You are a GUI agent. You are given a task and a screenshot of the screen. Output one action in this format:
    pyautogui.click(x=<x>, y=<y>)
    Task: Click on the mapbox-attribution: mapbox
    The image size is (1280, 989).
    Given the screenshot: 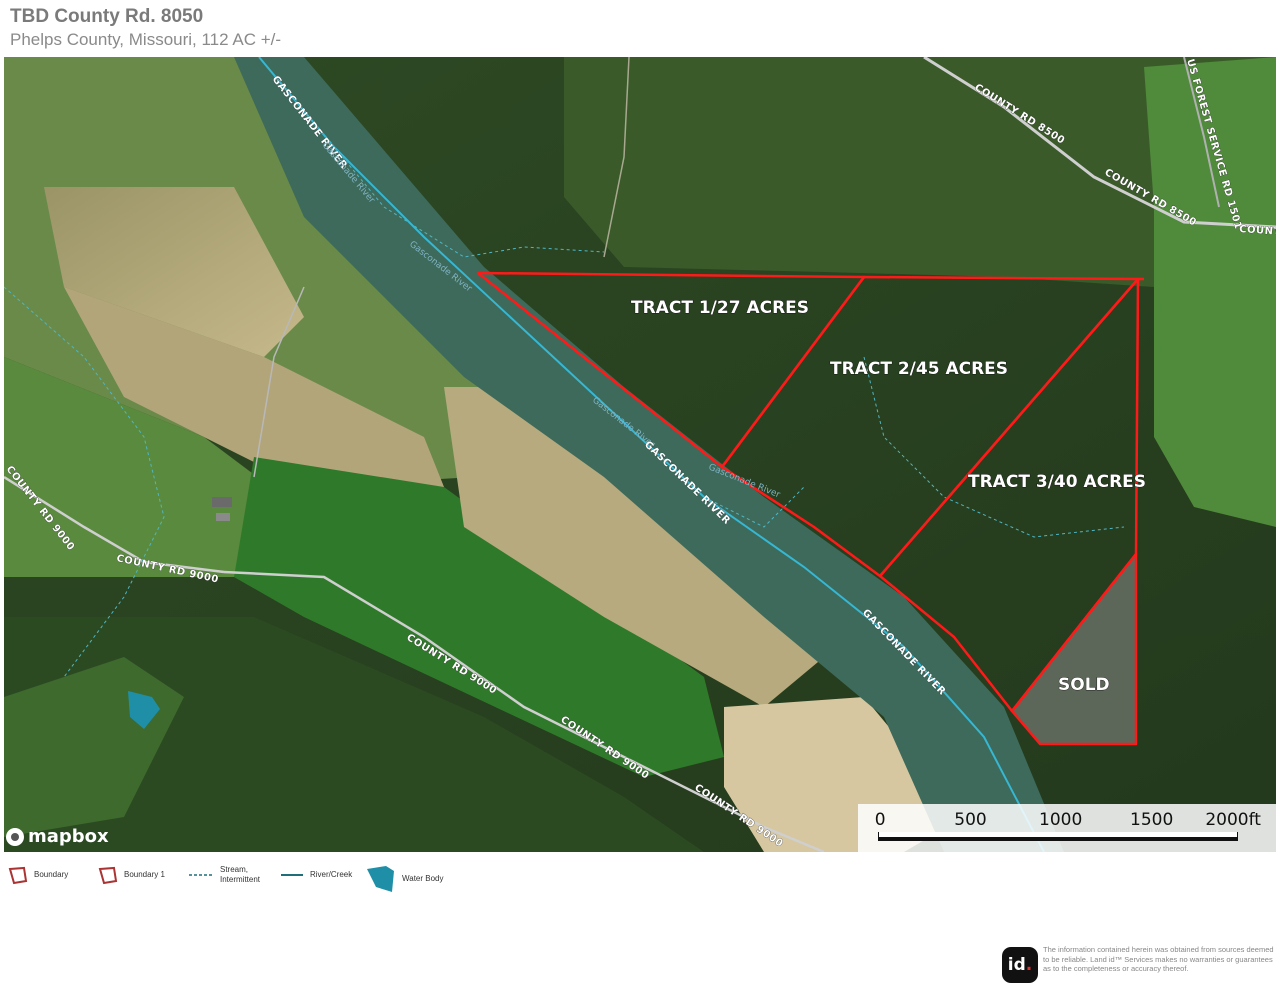 What is the action you would take?
    pyautogui.click(x=57, y=836)
    